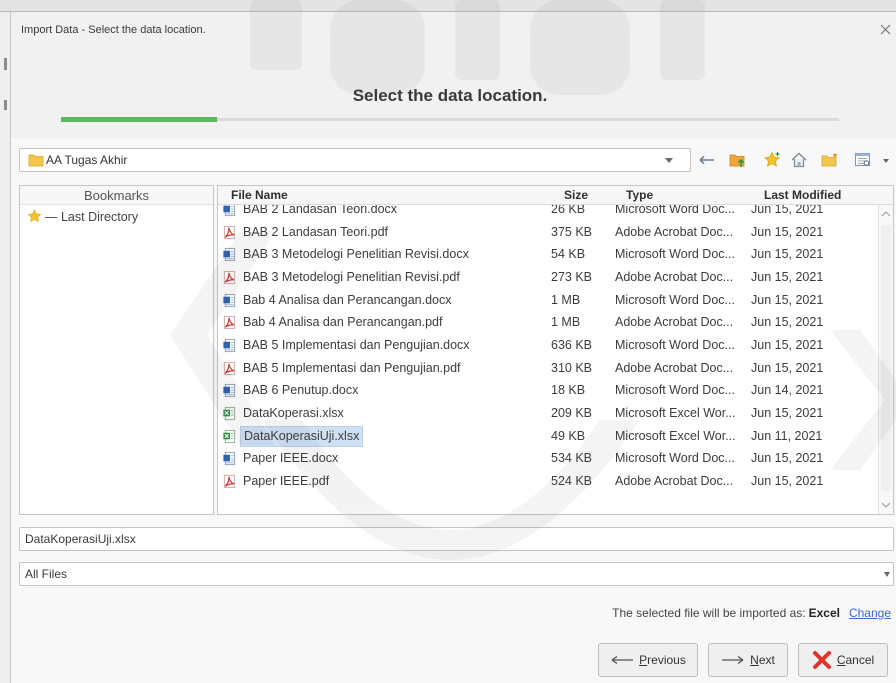 The width and height of the screenshot is (896, 683). What do you see at coordinates (855, 660) in the screenshot?
I see `cancel-button-label: Cancel` at bounding box center [855, 660].